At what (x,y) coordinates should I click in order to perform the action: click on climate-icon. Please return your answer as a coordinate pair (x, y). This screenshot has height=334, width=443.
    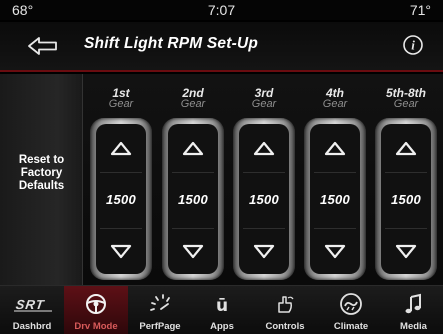
    Looking at the image, I should click on (351, 304).